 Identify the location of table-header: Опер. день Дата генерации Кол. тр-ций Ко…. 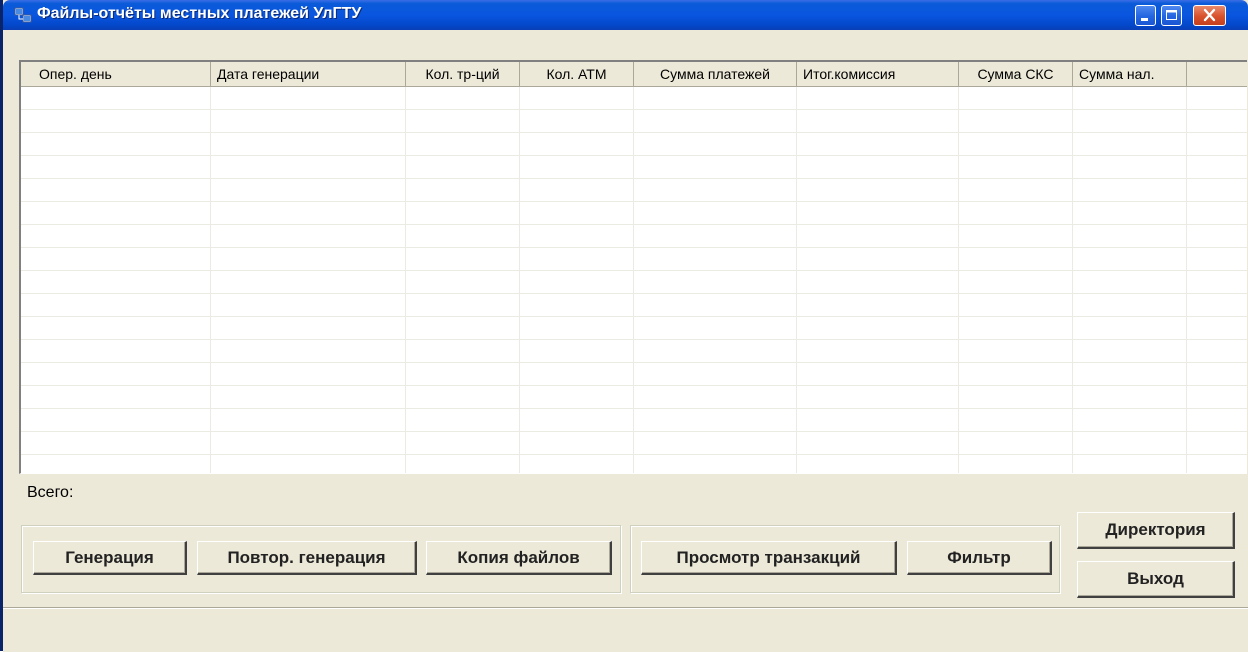
(634, 74).